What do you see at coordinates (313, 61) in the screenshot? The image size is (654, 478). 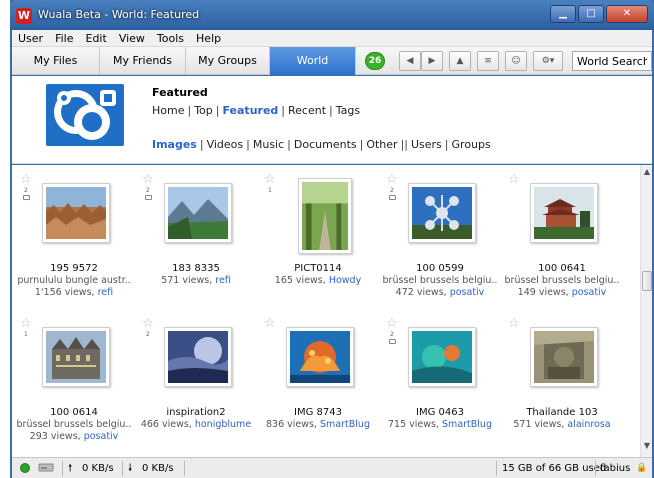 I see `tab-world: World` at bounding box center [313, 61].